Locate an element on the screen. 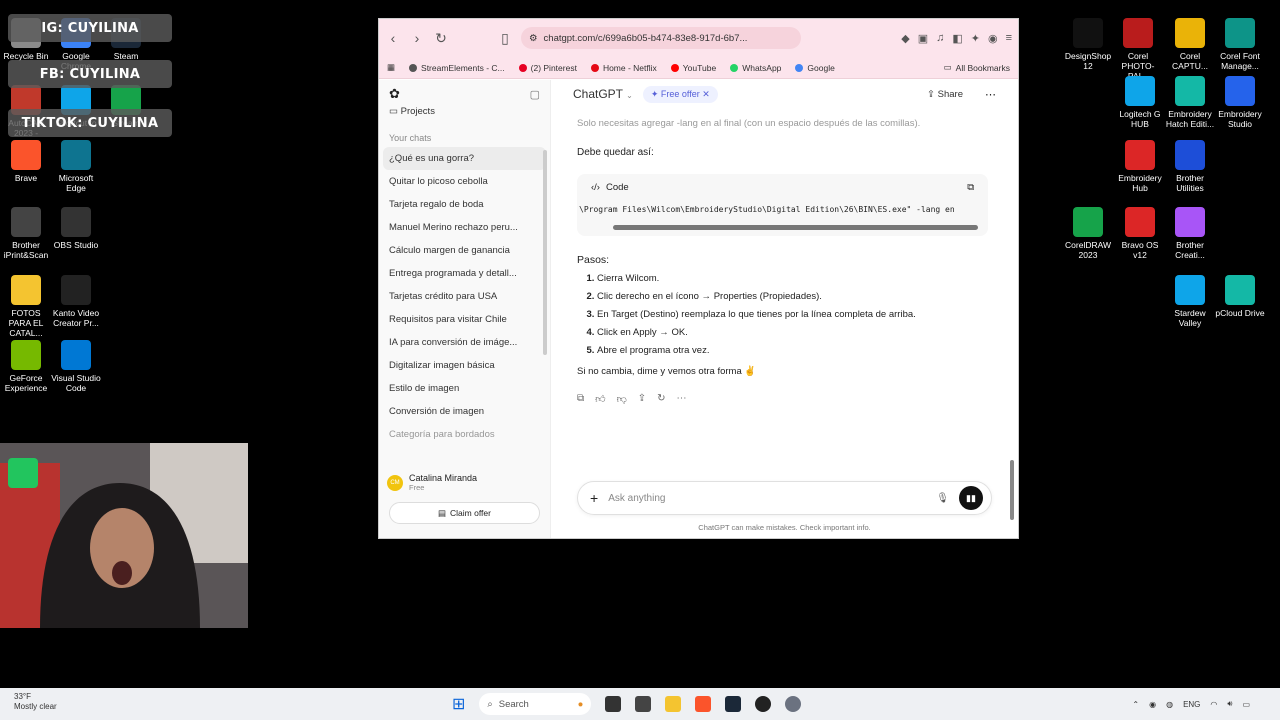 This screenshot has width=1280, height=720. extension-icon-2: ▣ is located at coordinates (923, 38).